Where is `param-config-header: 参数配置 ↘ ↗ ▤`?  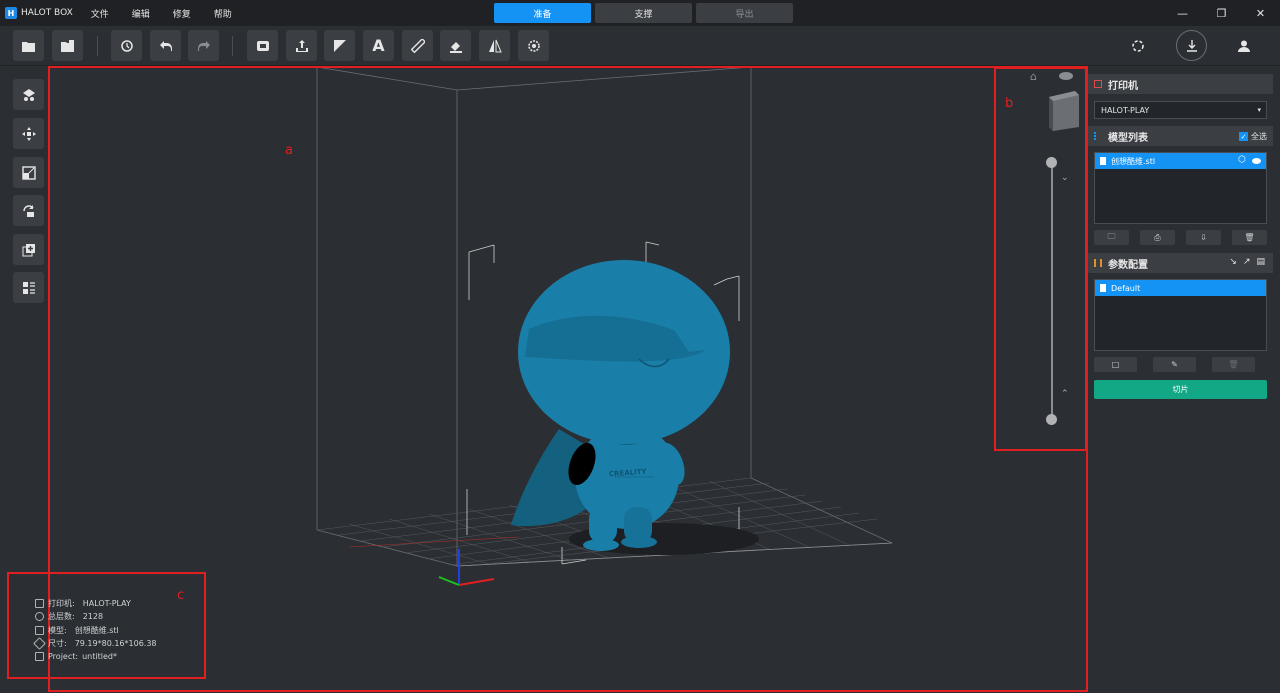 param-config-header: 参数配置 ↘ ↗ ▤ is located at coordinates (1180, 263).